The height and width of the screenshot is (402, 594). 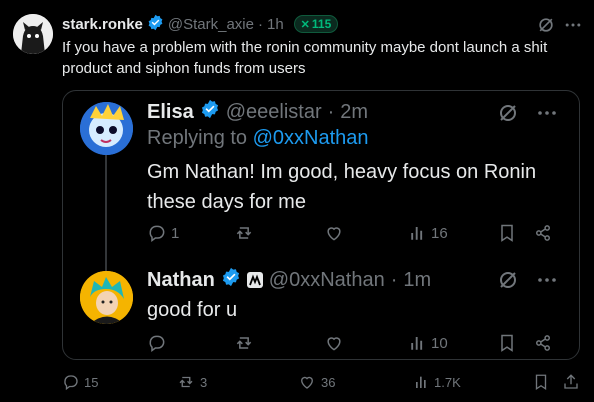 I want to click on views-count: 10, so click(x=439, y=343).